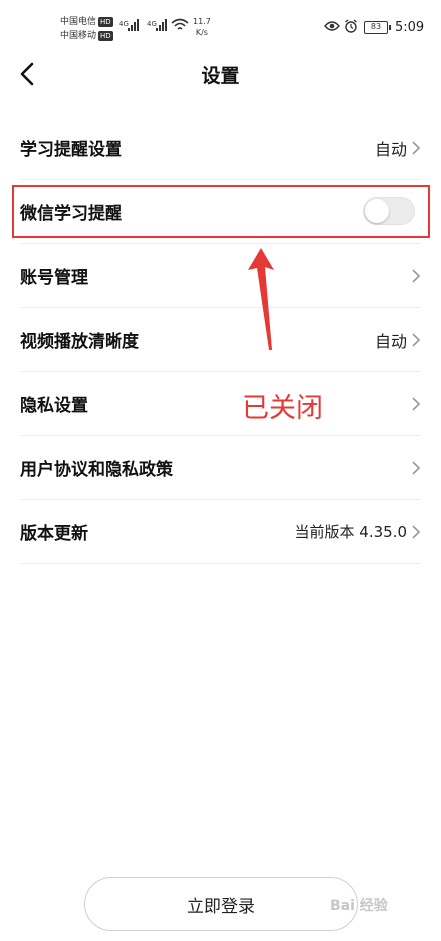 The image size is (441, 941). I want to click on annotation-highlight-box, so click(221, 211).